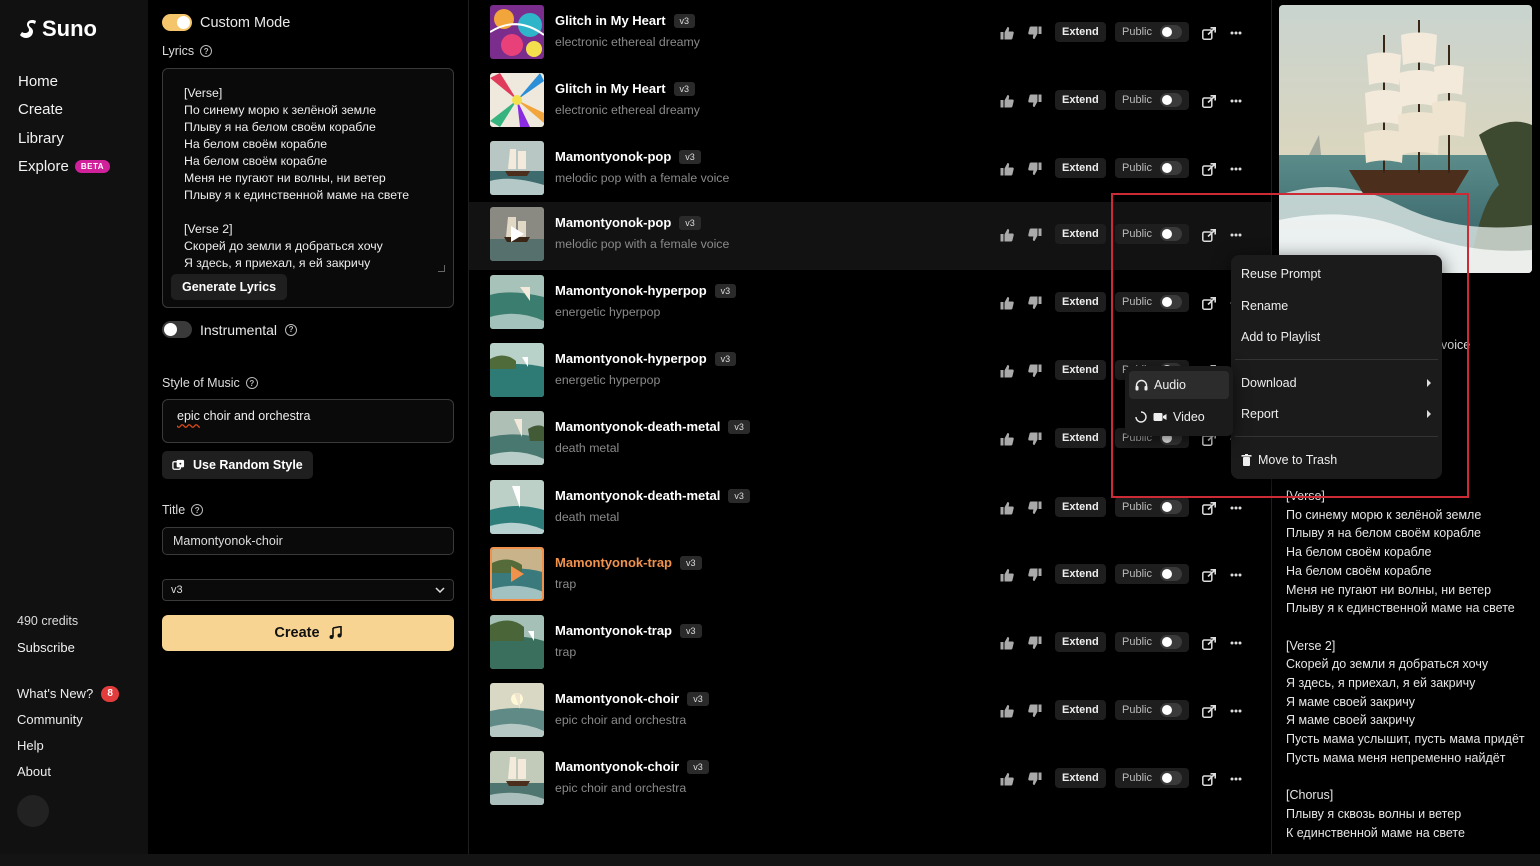  Describe the element at coordinates (1179, 385) in the screenshot. I see `download-audio: Audio` at that location.